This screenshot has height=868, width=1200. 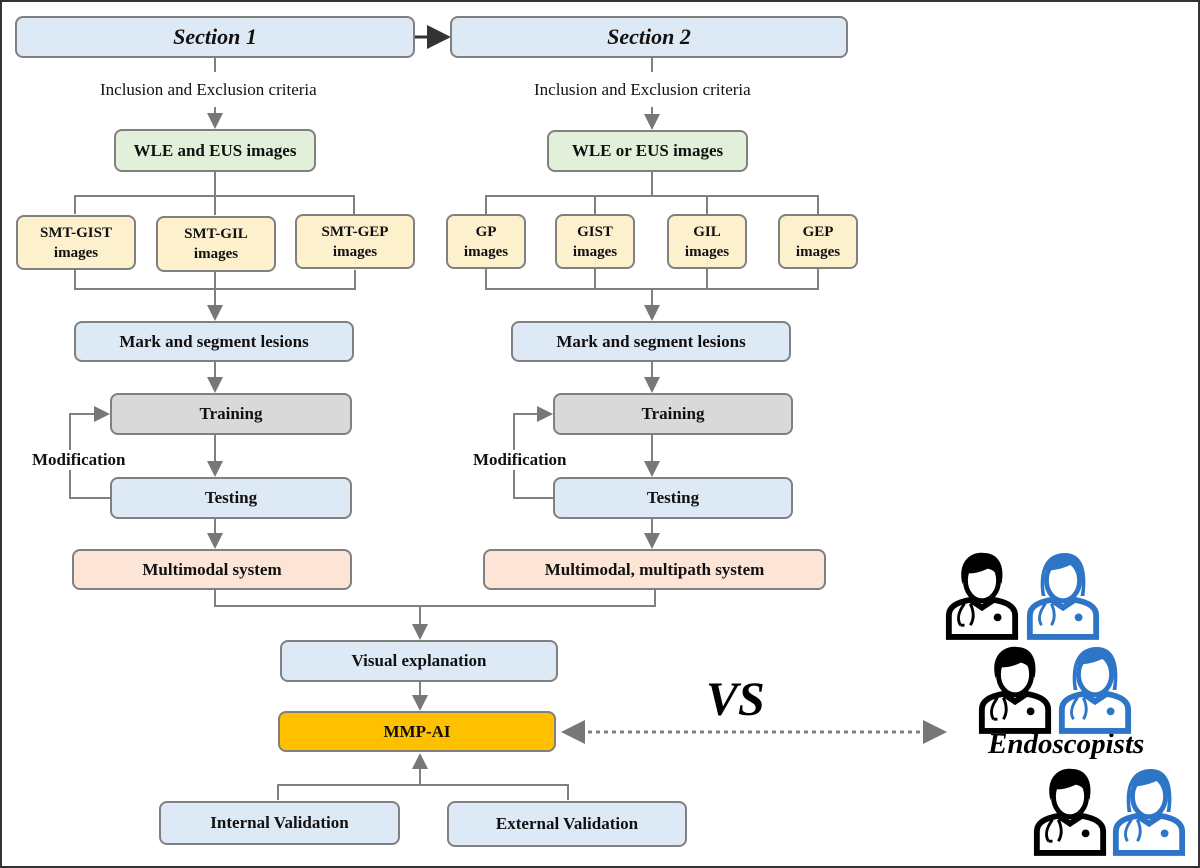 I want to click on section-2-system: Multimodal, multipath system, so click(x=654, y=569).